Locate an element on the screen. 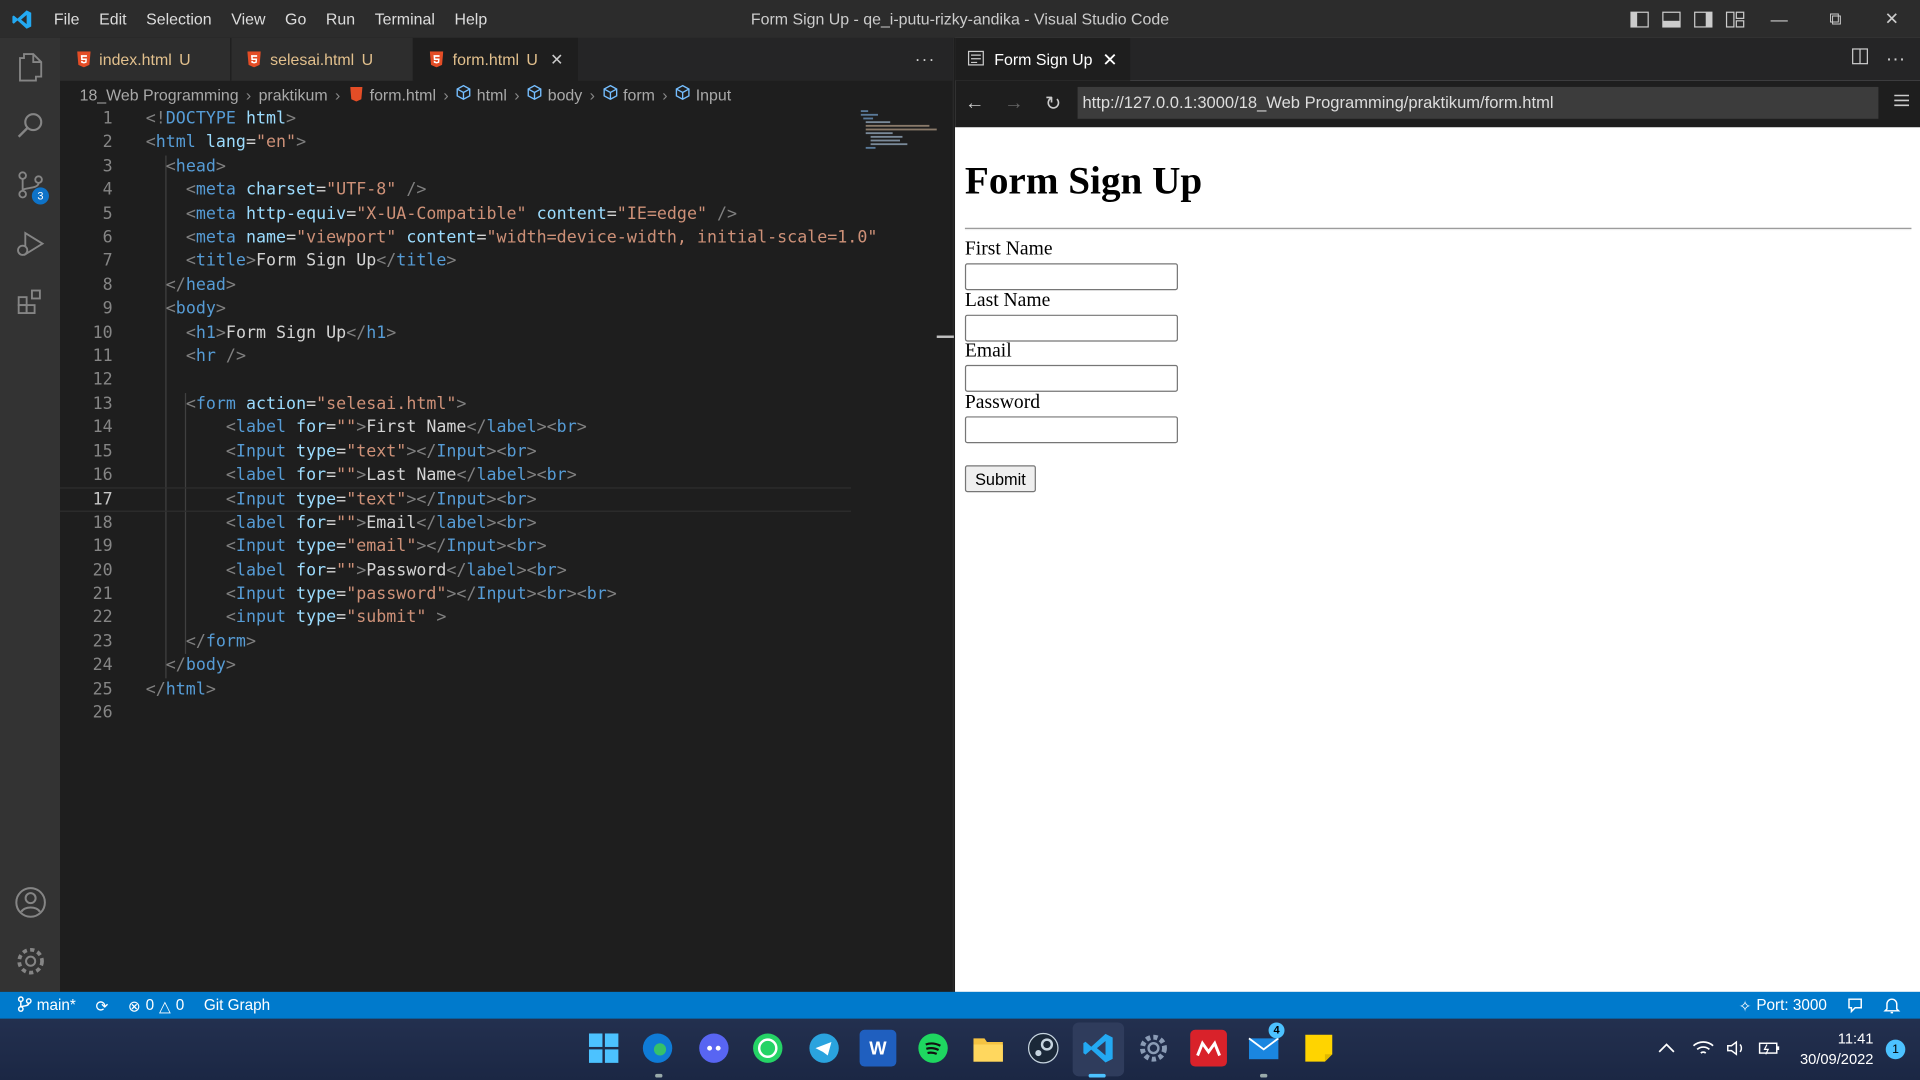 Image resolution: width=1920 pixels, height=1080 pixels. minimize-icon: — is located at coordinates (1779, 19).